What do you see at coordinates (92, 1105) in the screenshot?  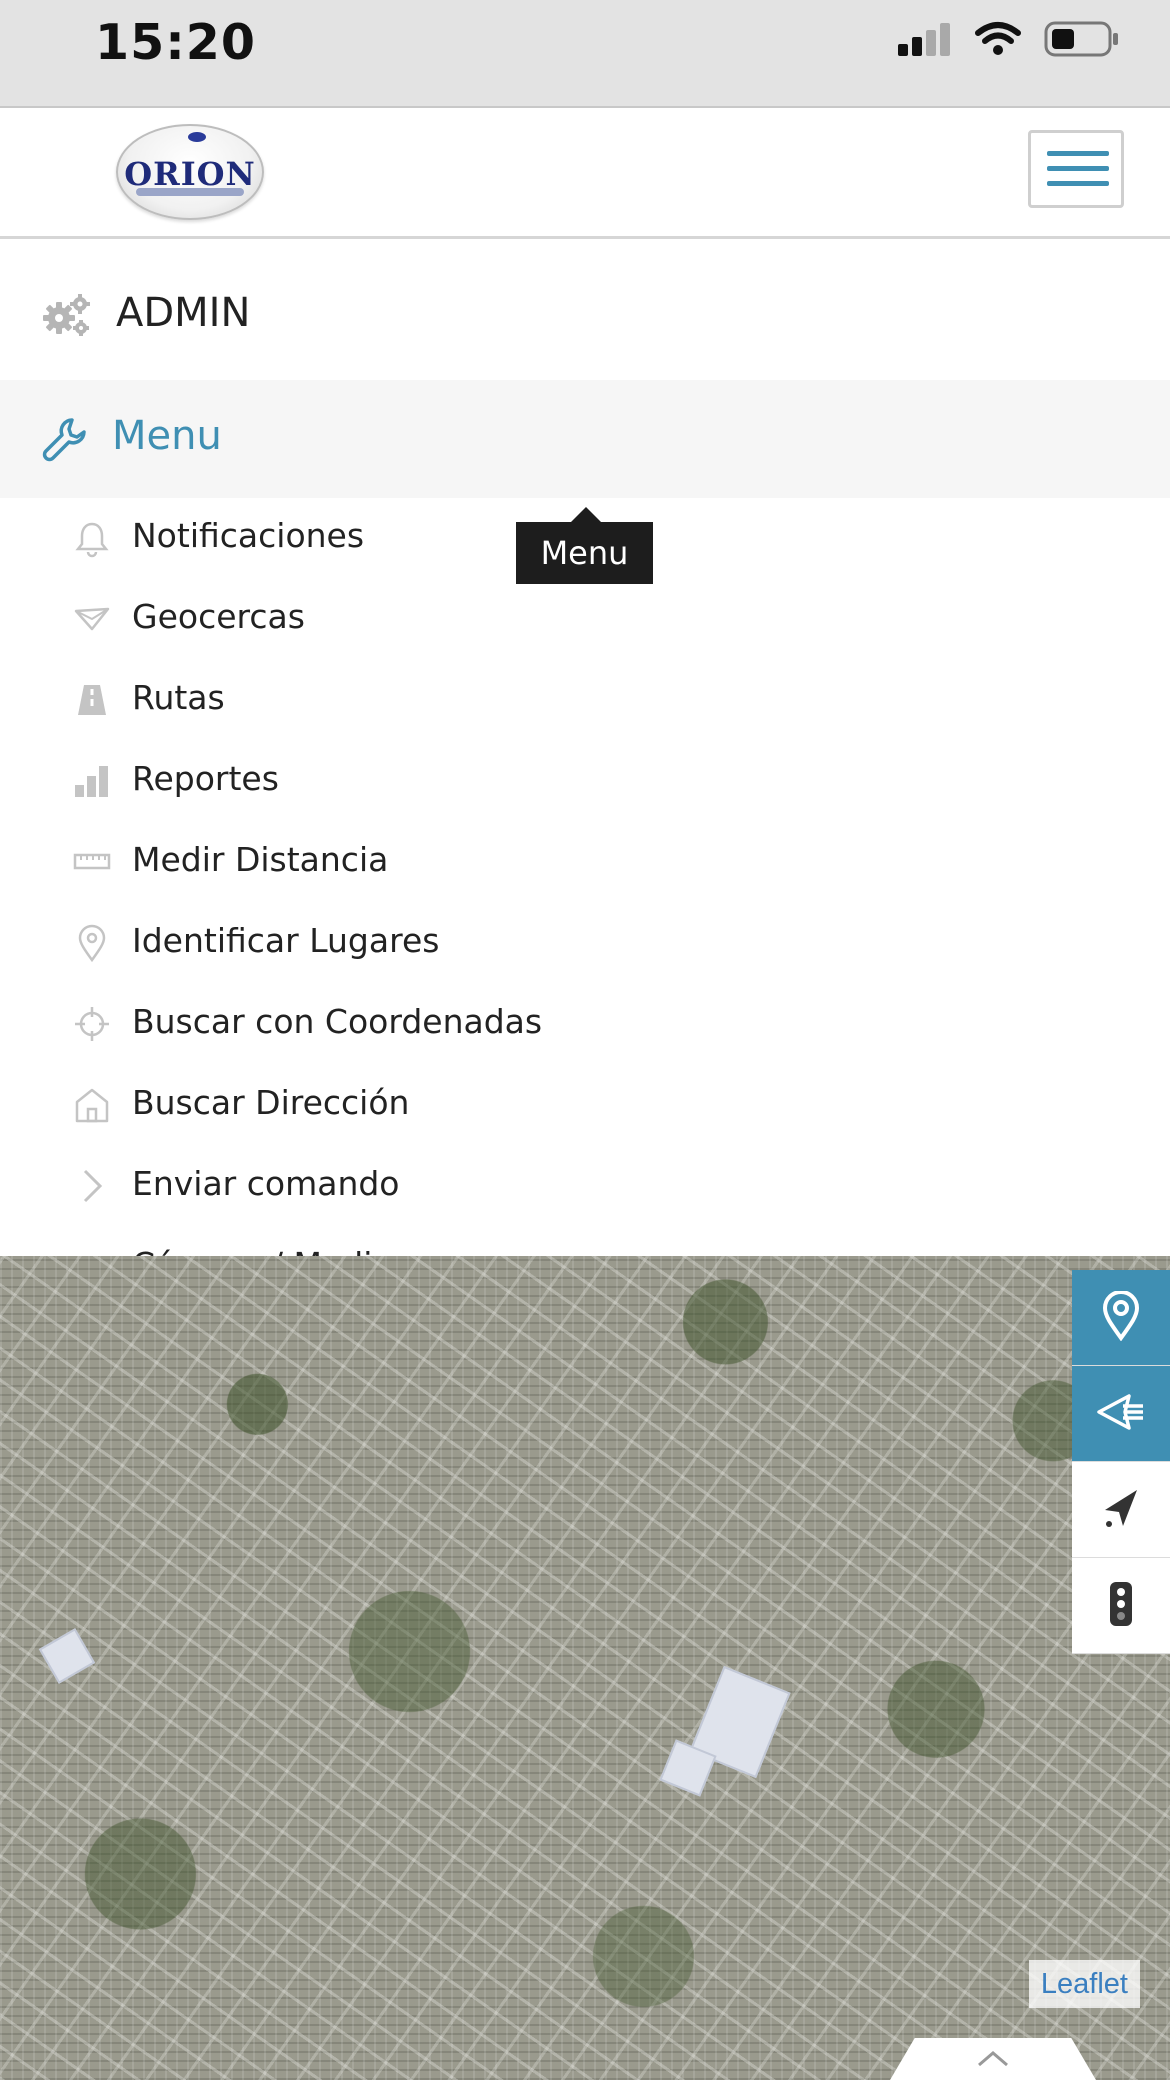 I see `house-icon` at bounding box center [92, 1105].